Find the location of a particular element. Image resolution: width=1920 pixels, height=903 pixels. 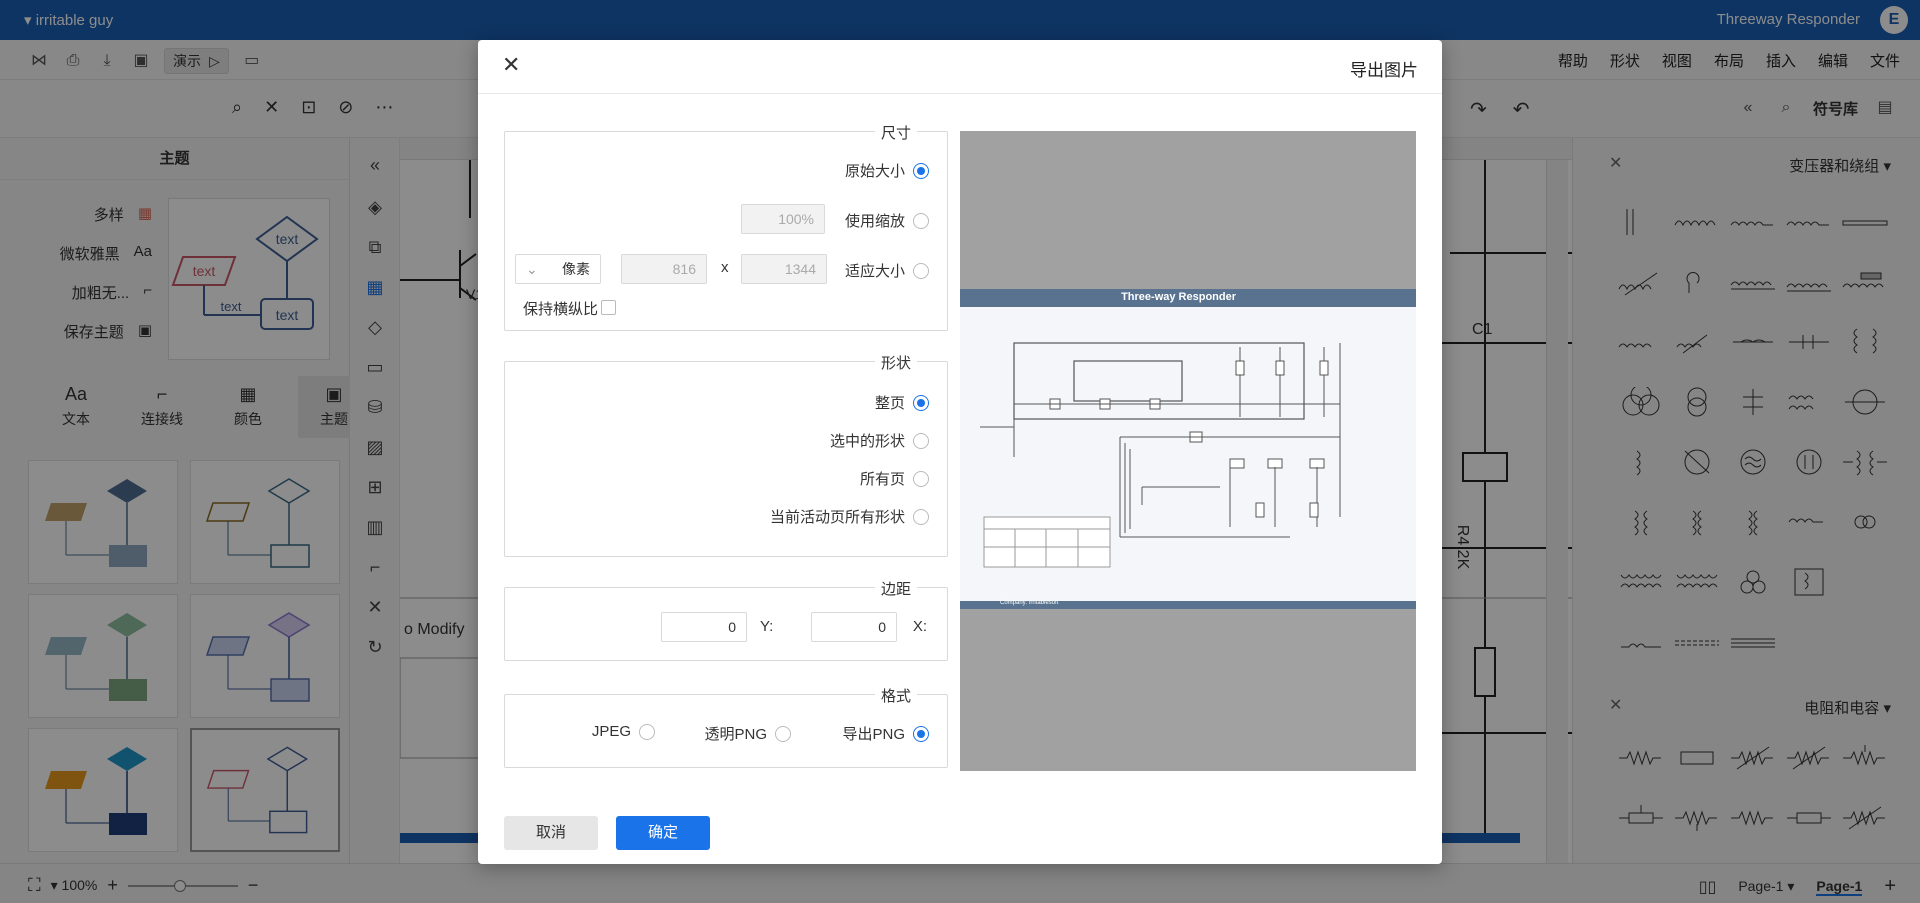

scale-option: 使用缩放 is located at coordinates (887, 220).